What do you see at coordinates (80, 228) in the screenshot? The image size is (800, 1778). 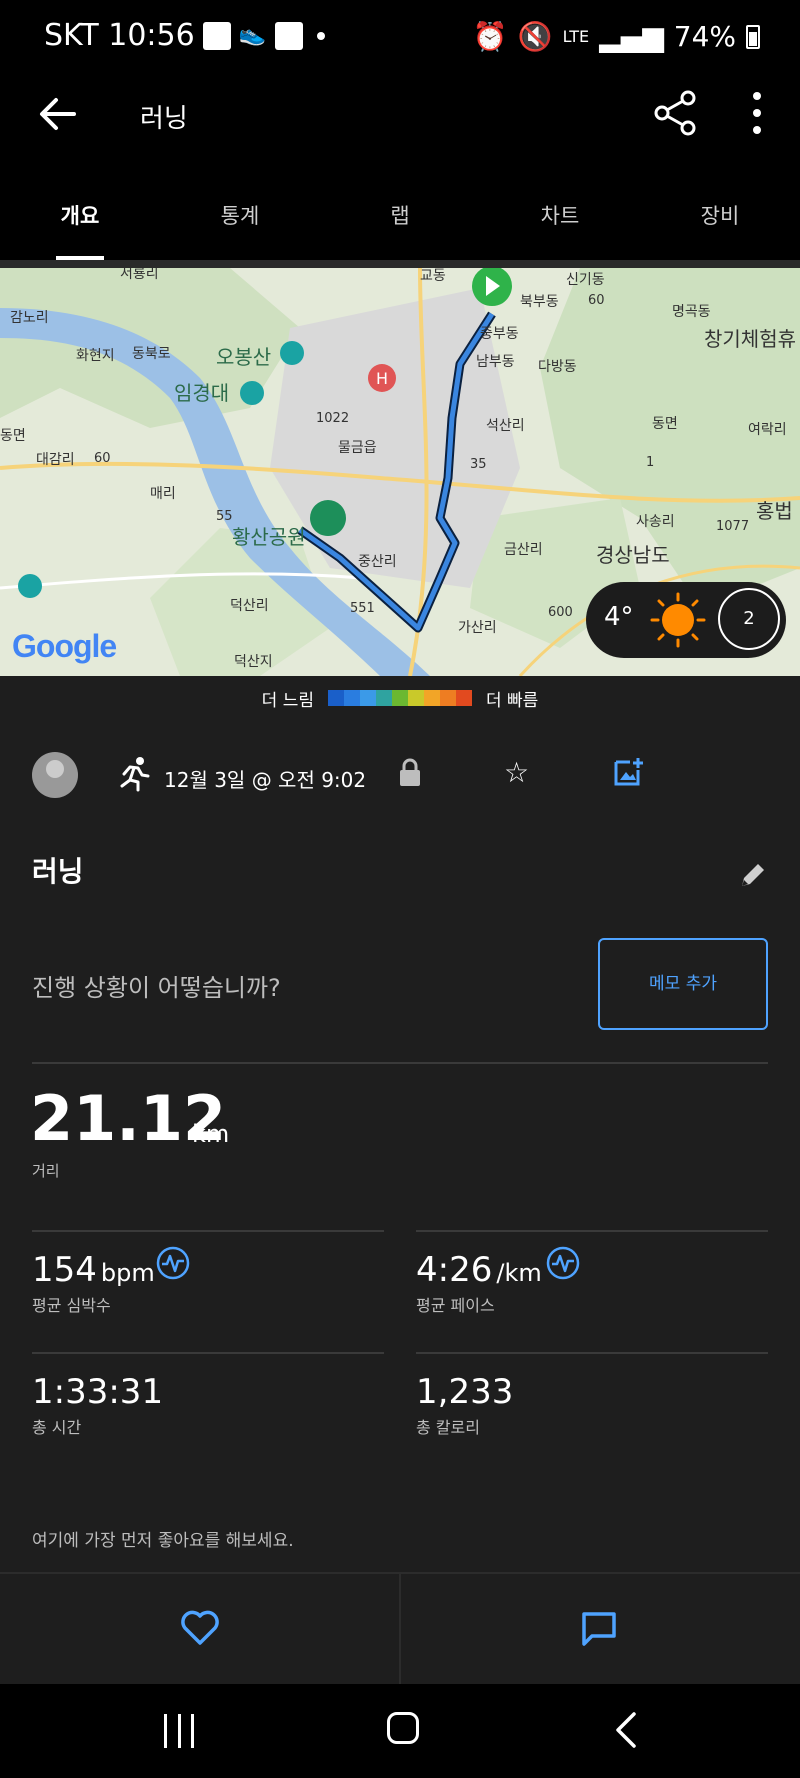 I see `tab-overview: 개요` at bounding box center [80, 228].